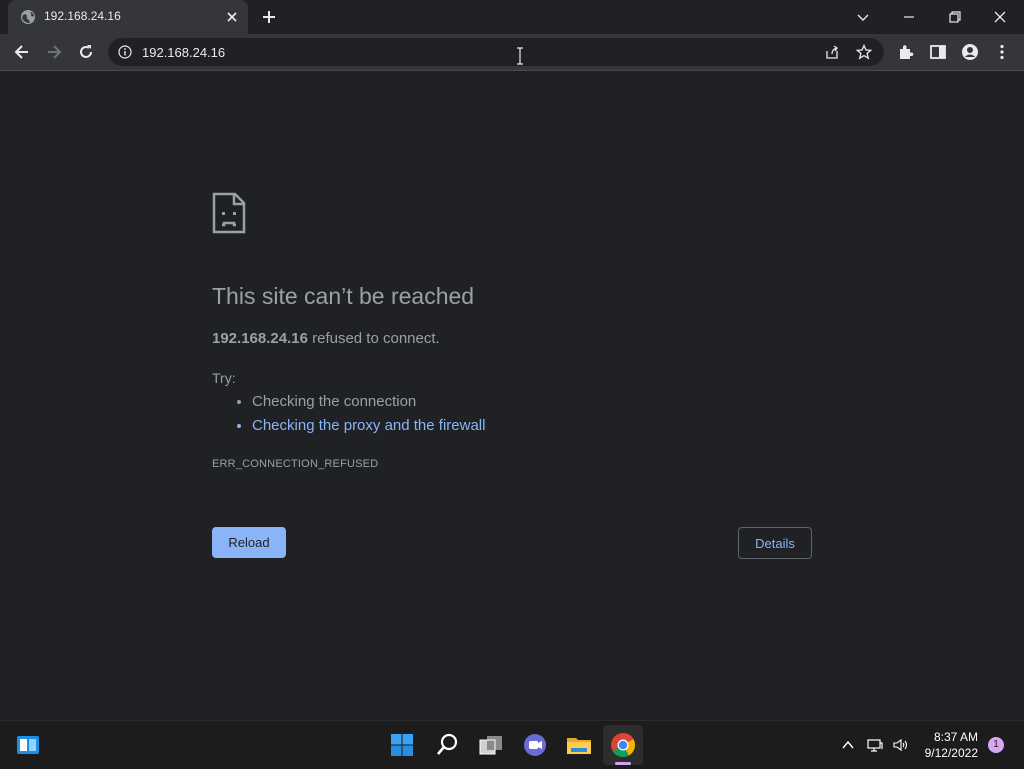  What do you see at coordinates (947, 753) in the screenshot?
I see `clock-date: 9/12/2022` at bounding box center [947, 753].